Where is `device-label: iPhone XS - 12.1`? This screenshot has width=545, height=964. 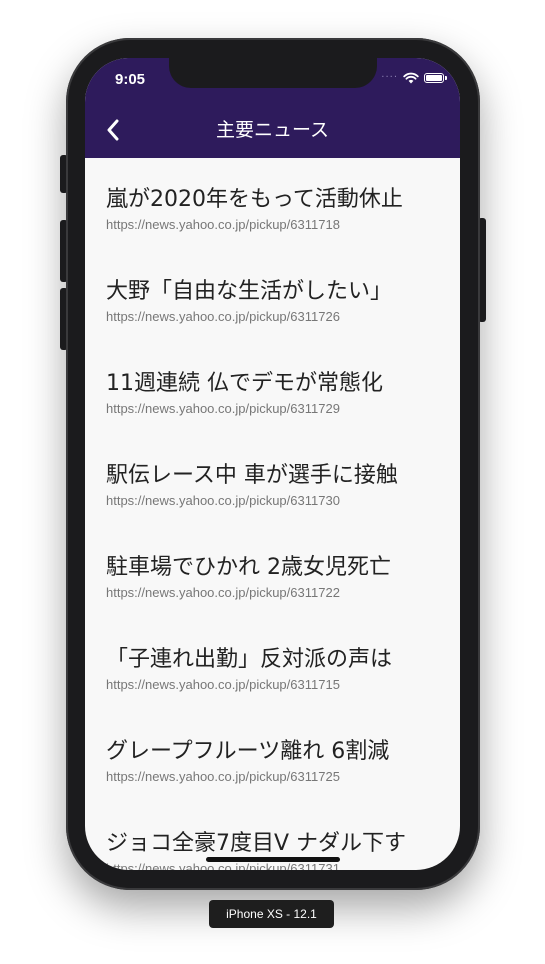
device-label: iPhone XS - 12.1 is located at coordinates (271, 914).